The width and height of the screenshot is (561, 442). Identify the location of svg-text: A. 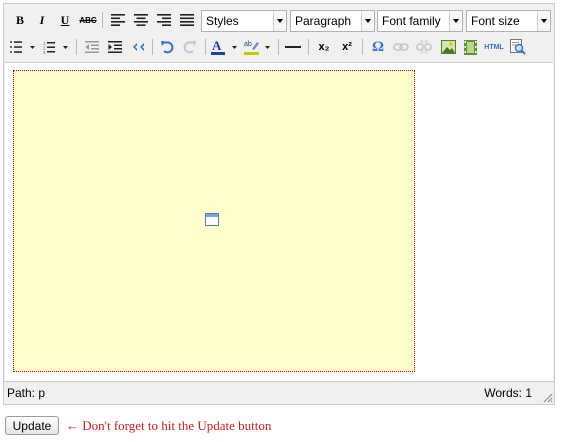
(217, 46).